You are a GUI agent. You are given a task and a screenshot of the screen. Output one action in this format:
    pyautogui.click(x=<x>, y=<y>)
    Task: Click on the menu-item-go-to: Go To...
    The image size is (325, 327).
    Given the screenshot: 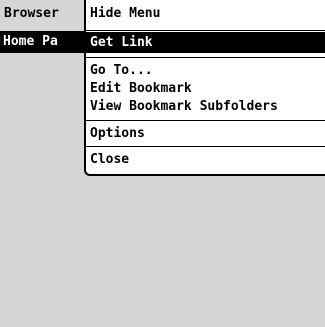 What is the action you would take?
    pyautogui.click(x=205, y=71)
    